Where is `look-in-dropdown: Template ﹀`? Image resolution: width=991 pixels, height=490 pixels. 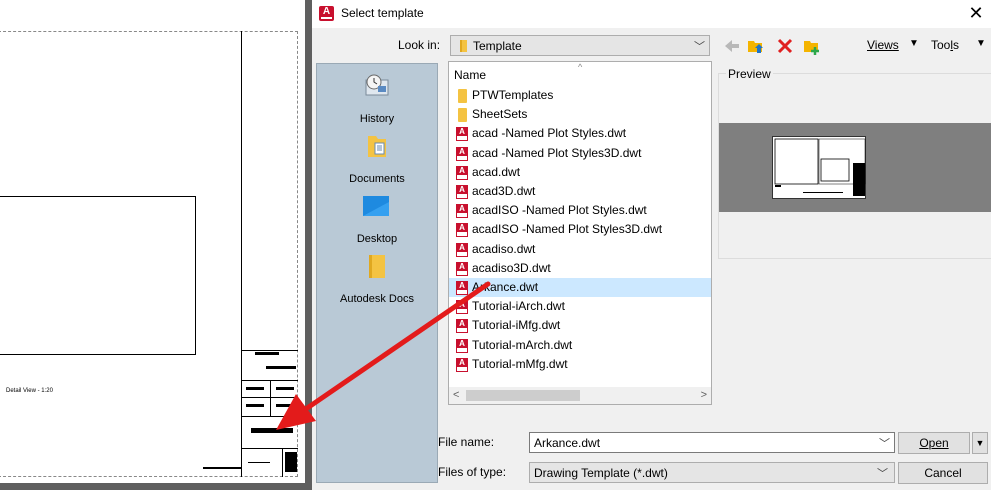
look-in-dropdown: Template ﹀ is located at coordinates (580, 45).